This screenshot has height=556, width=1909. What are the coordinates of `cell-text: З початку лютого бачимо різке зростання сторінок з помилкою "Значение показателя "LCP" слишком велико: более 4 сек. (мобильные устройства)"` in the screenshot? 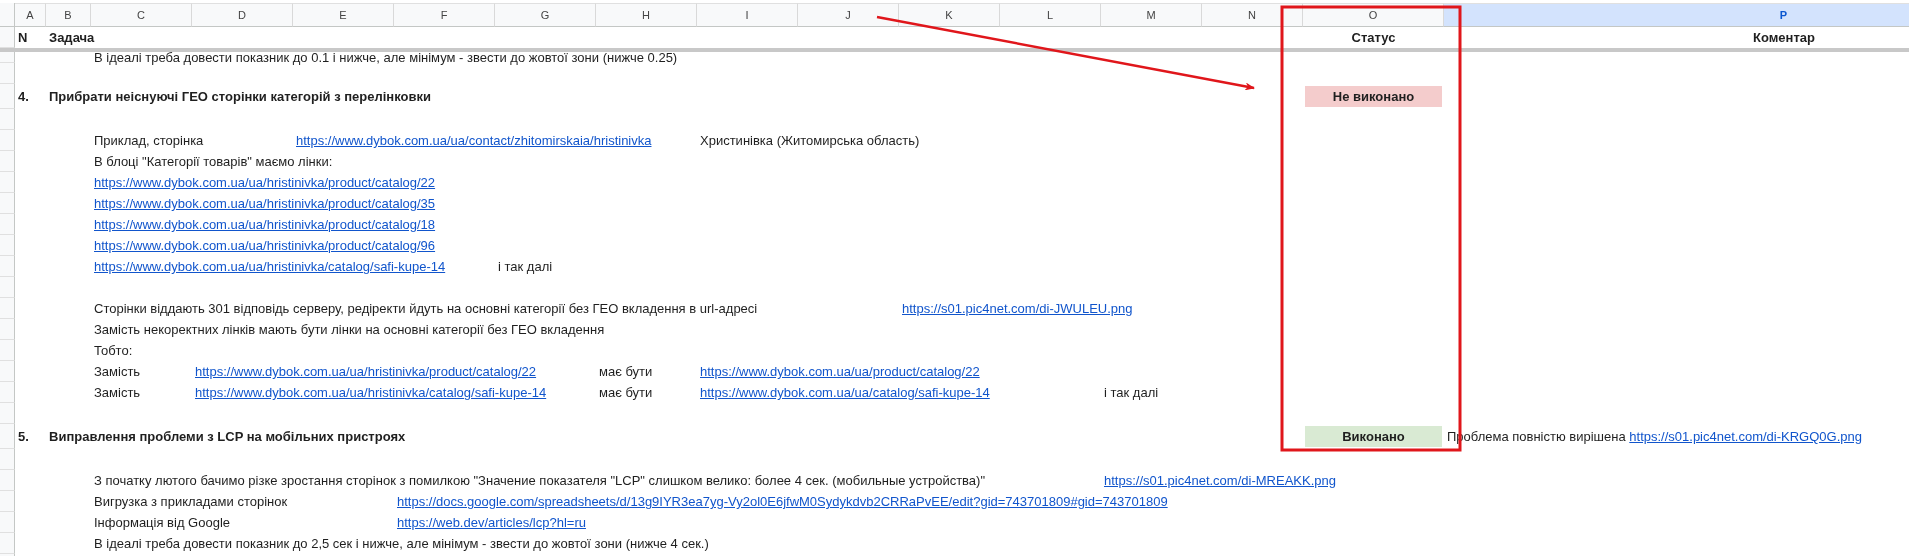 It's located at (540, 480).